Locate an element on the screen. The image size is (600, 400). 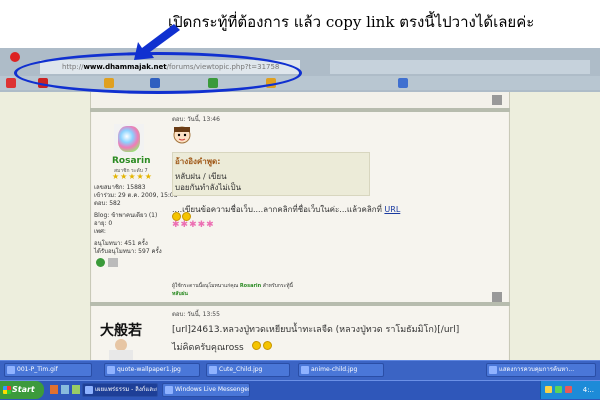
close-icon is located at coordinates (15, 57).